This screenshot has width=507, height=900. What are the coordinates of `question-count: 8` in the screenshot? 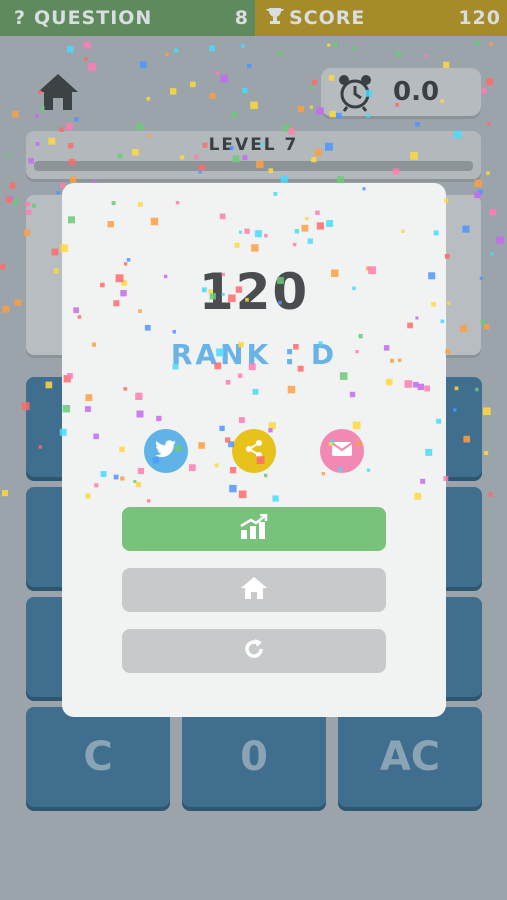 It's located at (241, 18).